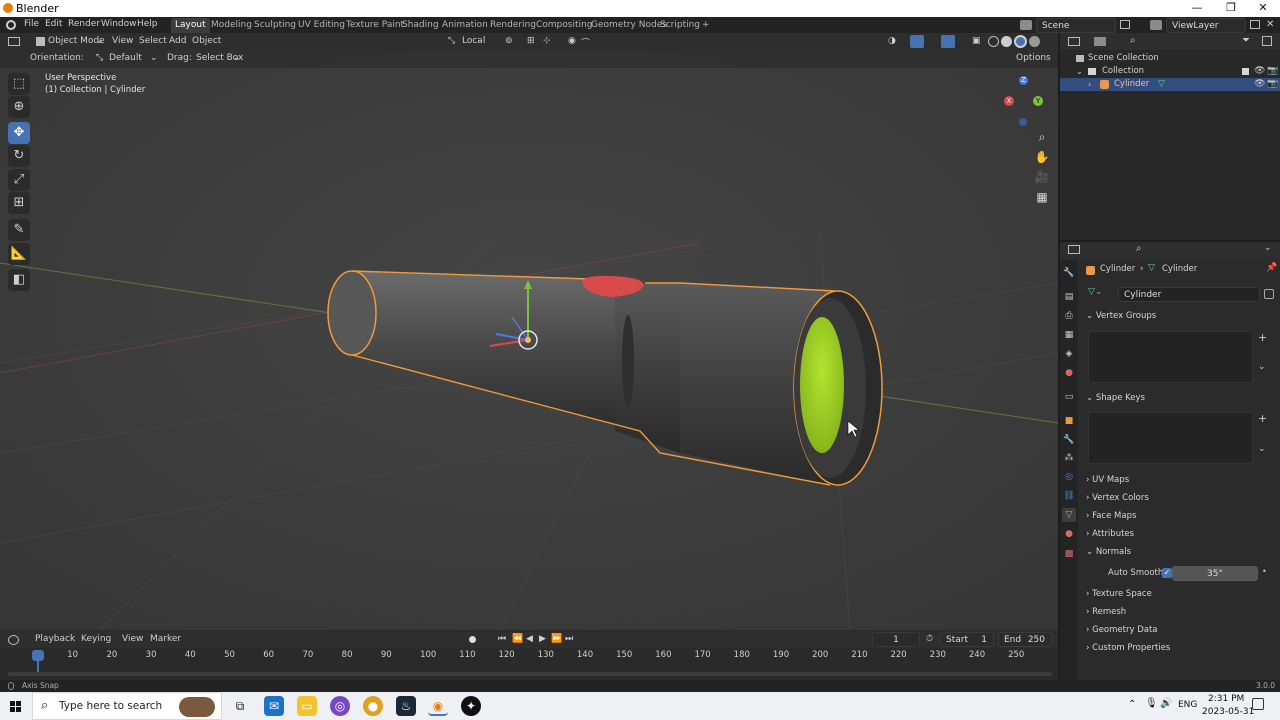 The image size is (1280, 720). Describe the element at coordinates (19, 84) in the screenshot. I see `select-tool-button: ⬚` at that location.